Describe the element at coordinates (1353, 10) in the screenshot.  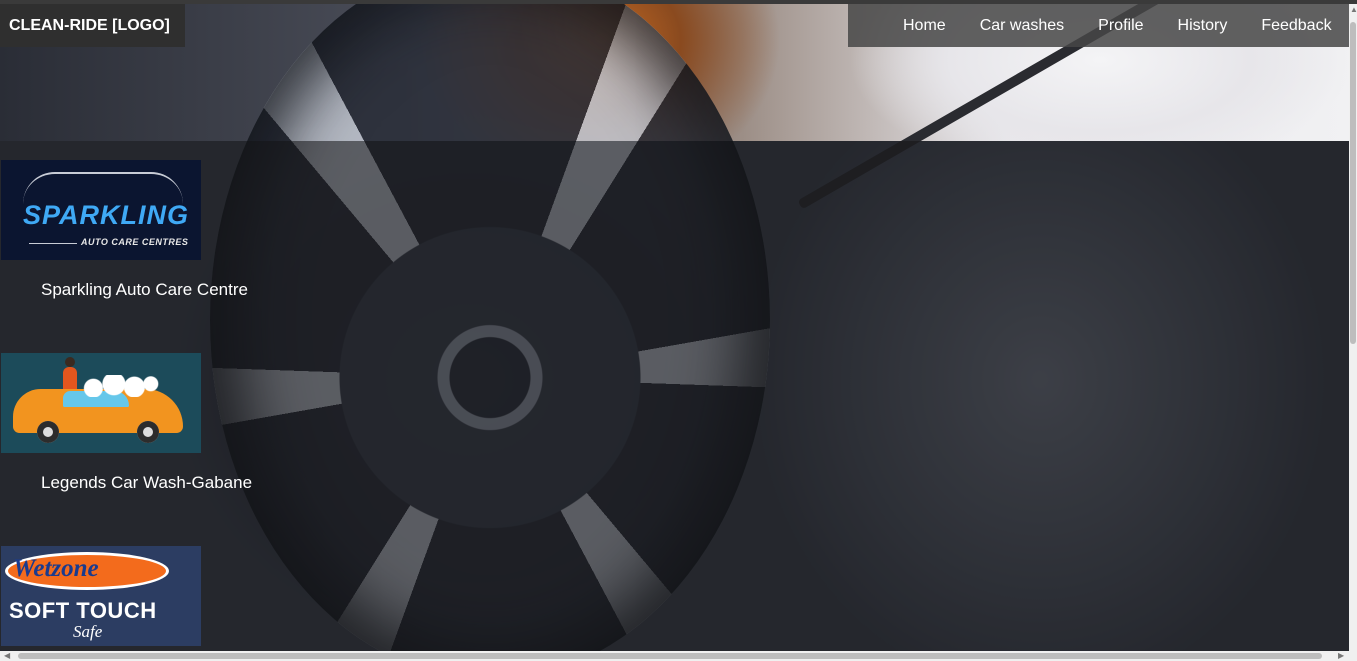
I see `scroll-up-arrow-icon: ▲` at that location.